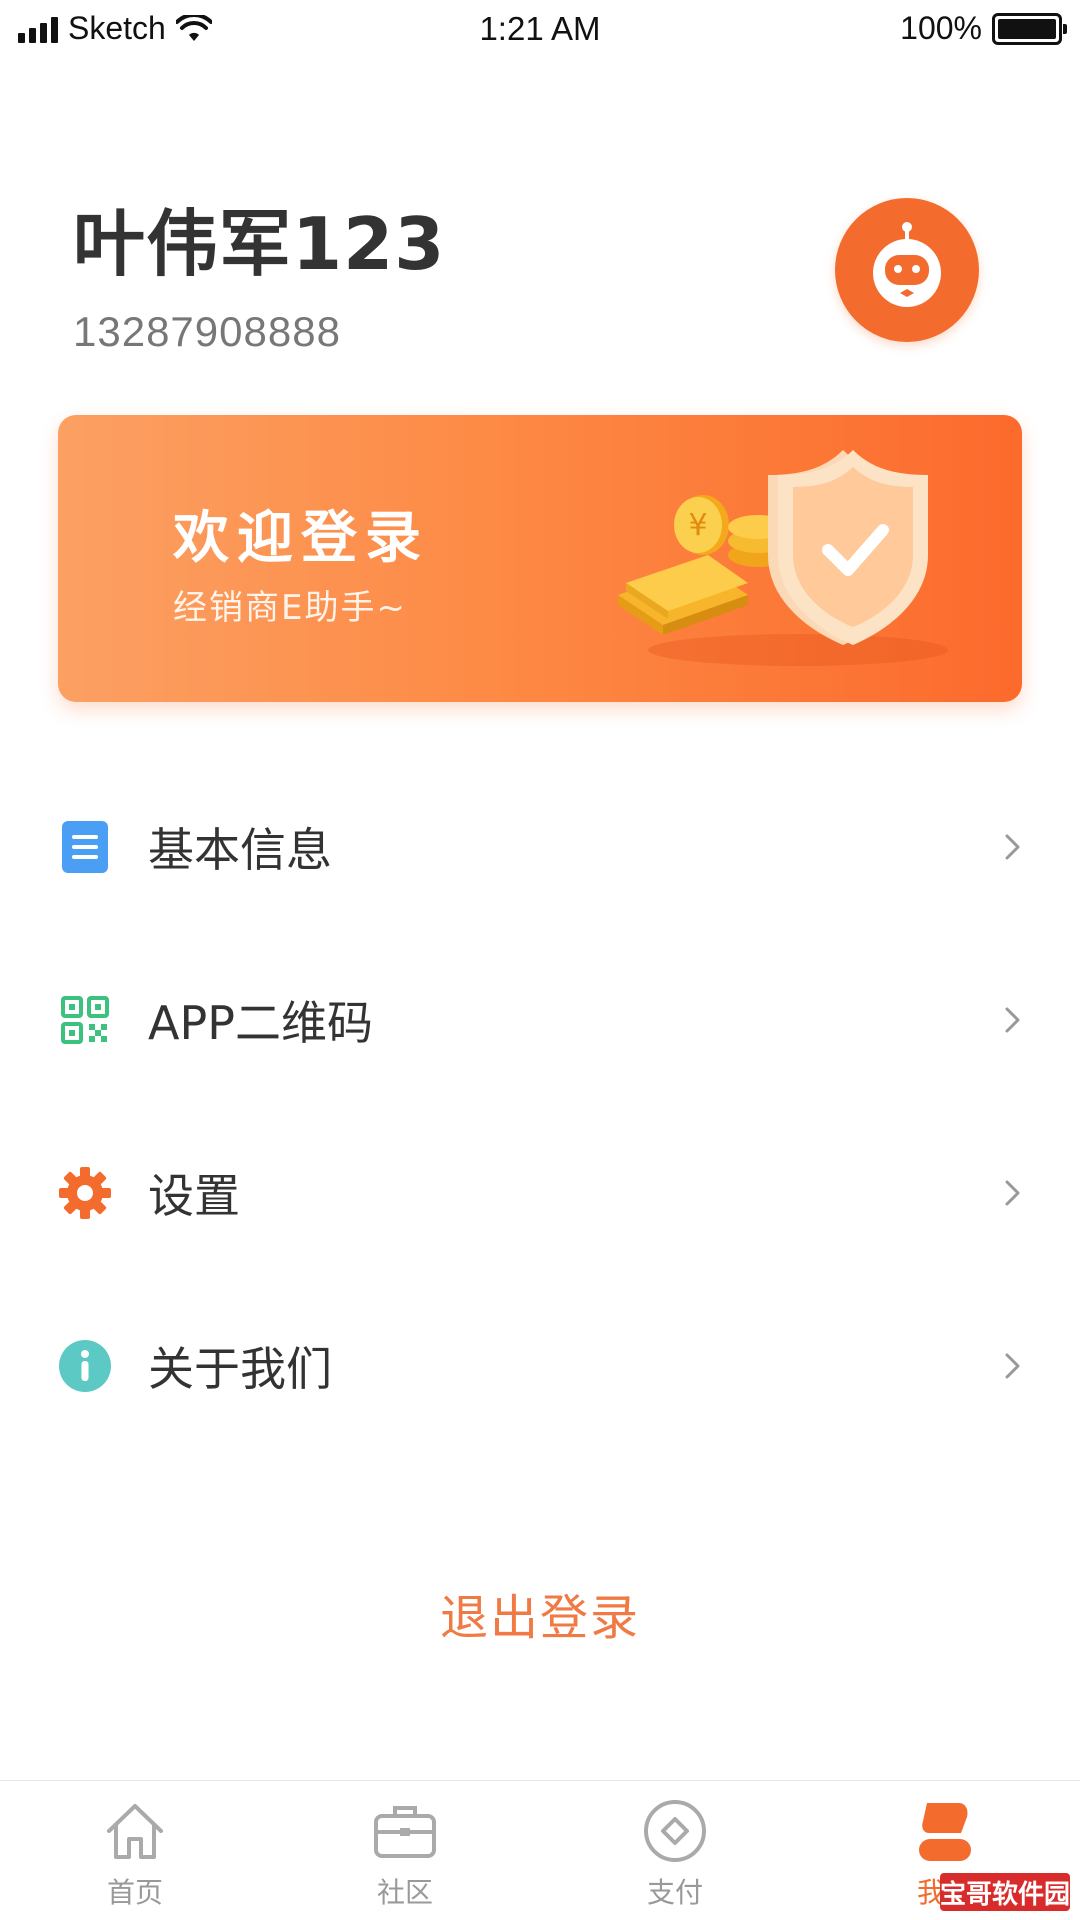  What do you see at coordinates (540, 1019) in the screenshot?
I see `menu-item-app-qrcode: APP二维码` at bounding box center [540, 1019].